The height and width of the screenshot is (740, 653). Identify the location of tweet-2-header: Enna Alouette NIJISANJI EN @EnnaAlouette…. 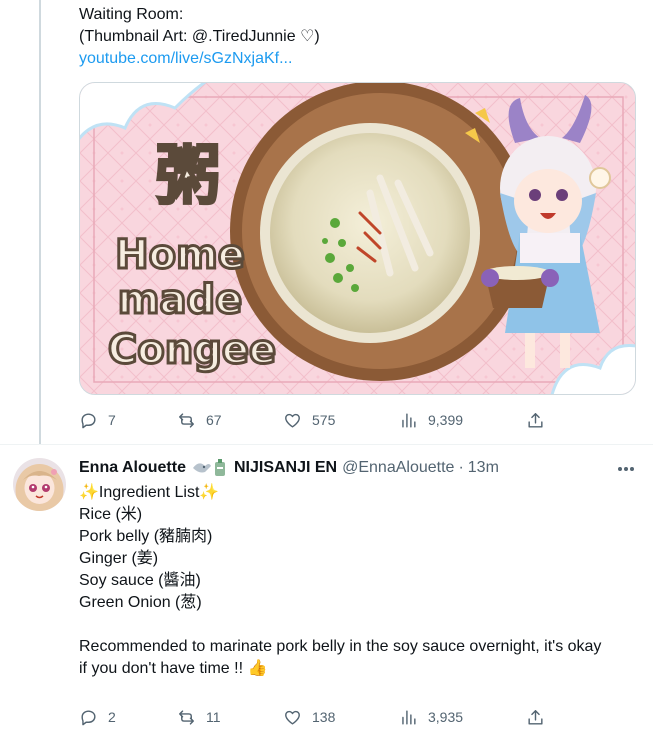
(289, 468).